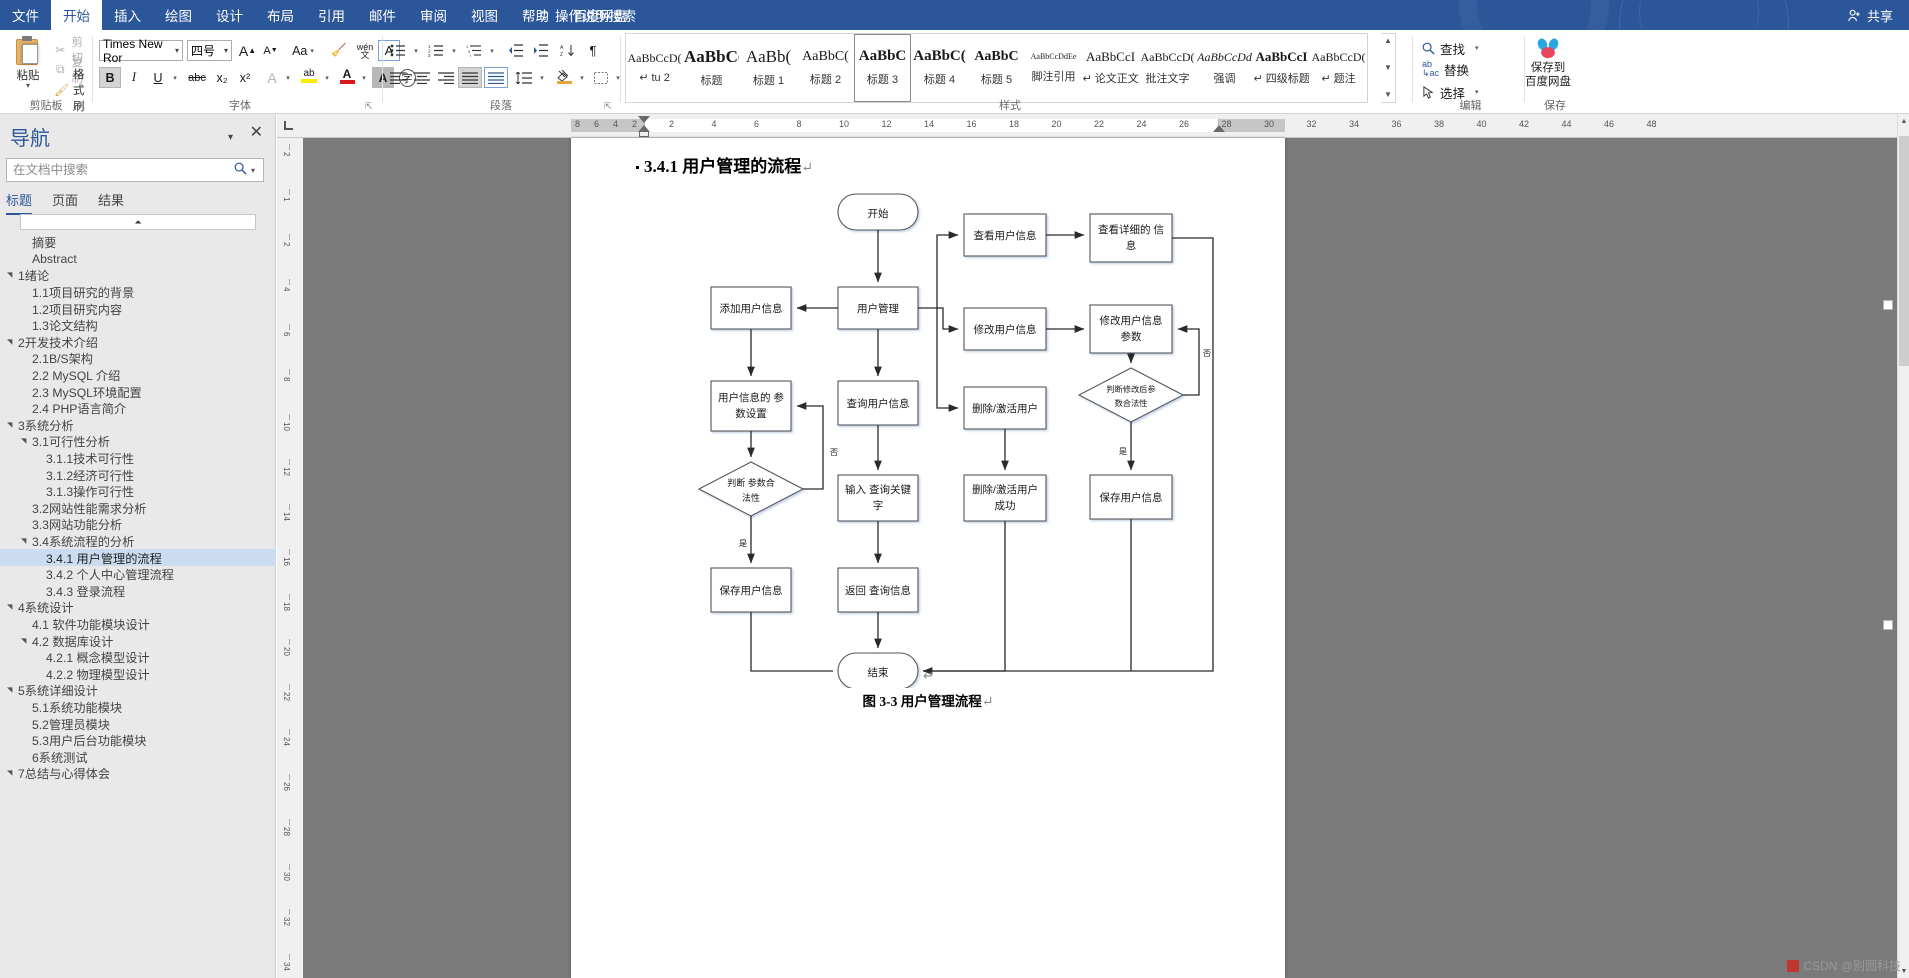 The image size is (1909, 978). What do you see at coordinates (19, 202) in the screenshot?
I see `navigation-tab-0: 标题` at bounding box center [19, 202].